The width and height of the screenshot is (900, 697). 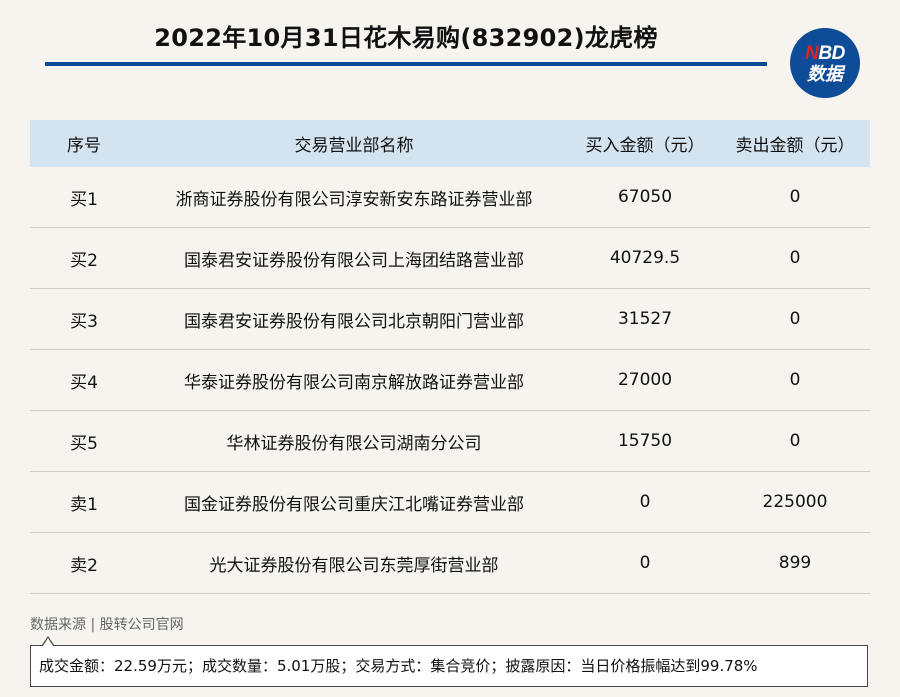 I want to click on table-row: 买4 华泰证券股份有限公司南京解放路证券营业部 27000 0, so click(x=450, y=380).